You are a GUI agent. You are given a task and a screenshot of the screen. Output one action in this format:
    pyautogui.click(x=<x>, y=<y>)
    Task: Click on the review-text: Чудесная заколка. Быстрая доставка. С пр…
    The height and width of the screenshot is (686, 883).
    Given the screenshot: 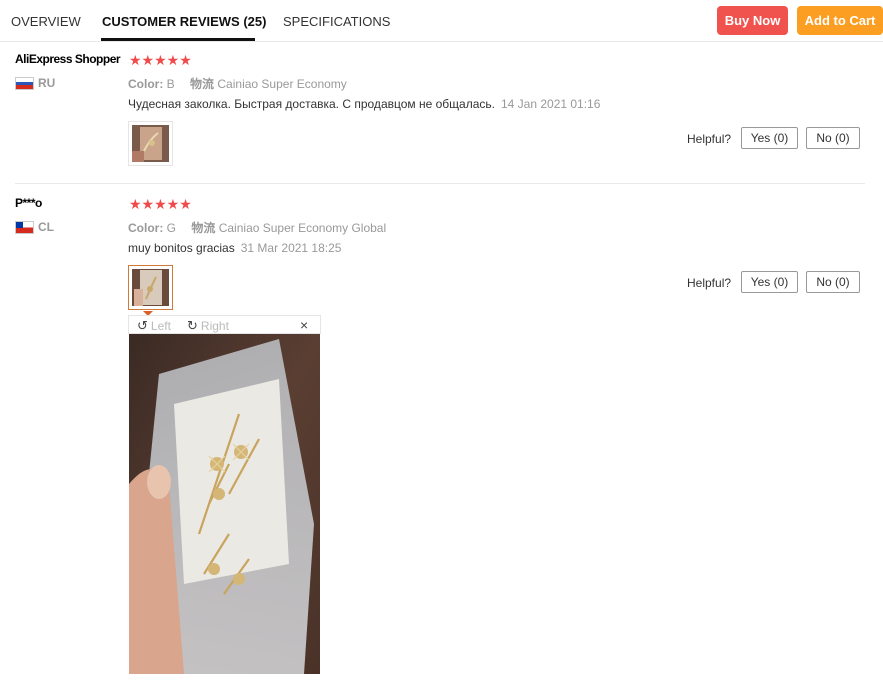 What is the action you would take?
    pyautogui.click(x=311, y=104)
    